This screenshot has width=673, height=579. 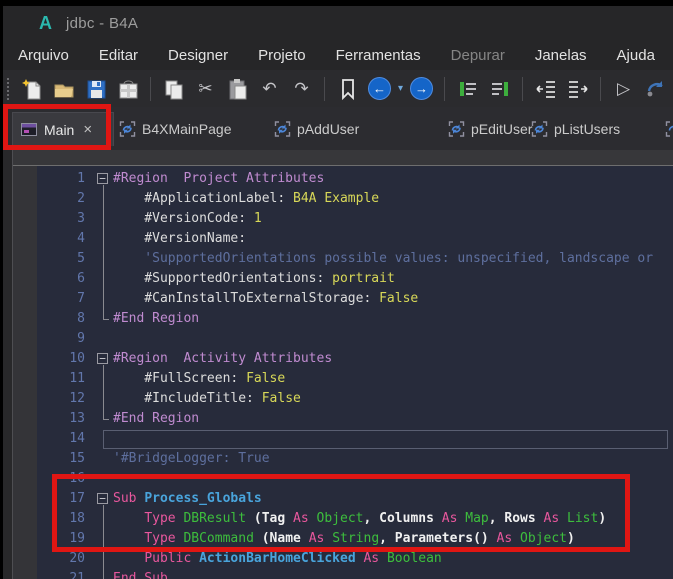 I want to click on editor-left-margin, so click(x=25, y=372).